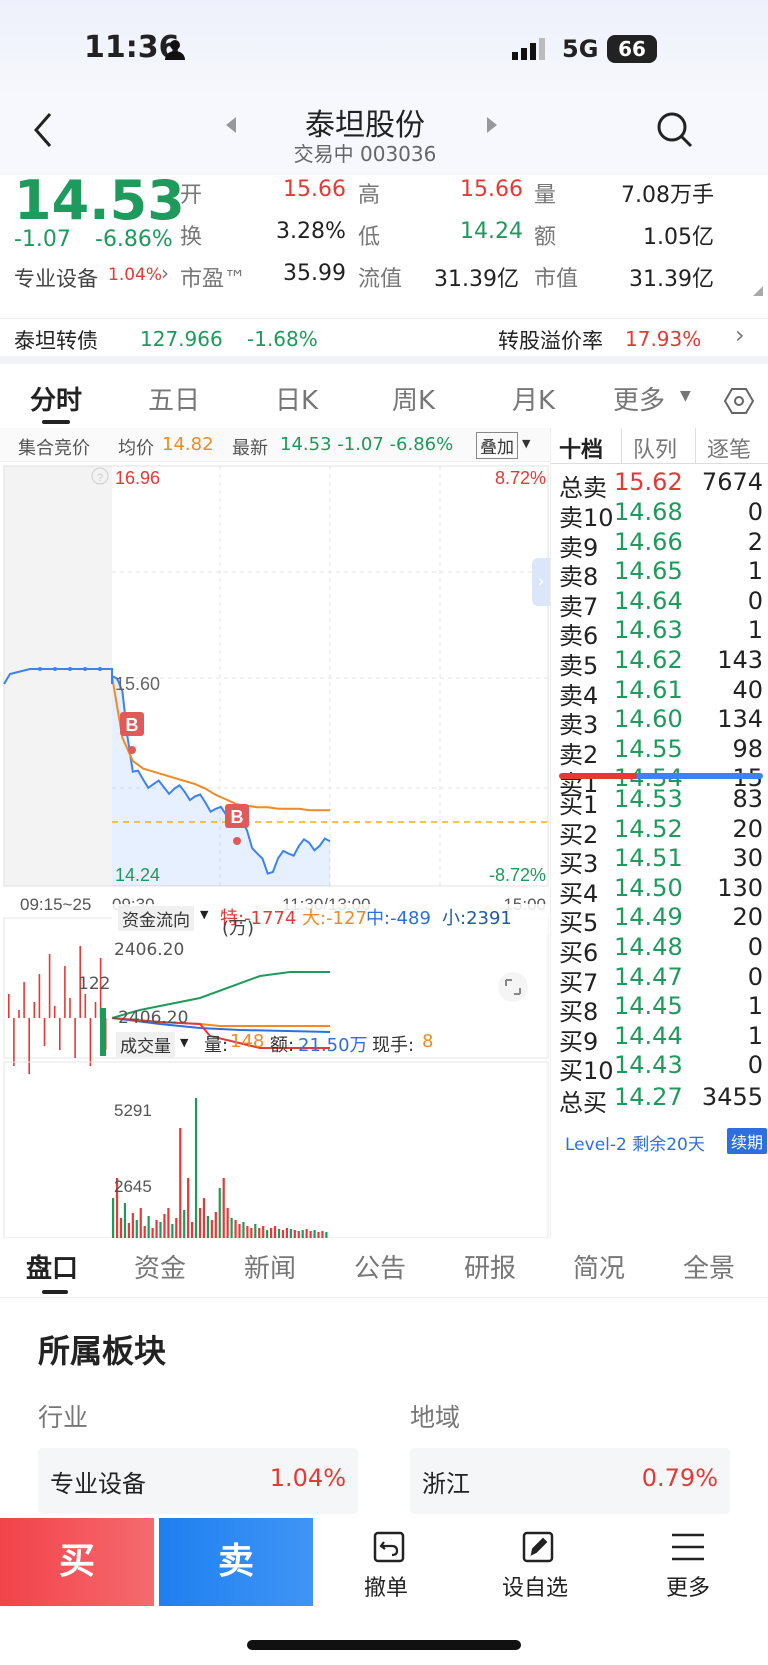 The image size is (768, 1665). What do you see at coordinates (599, 1266) in the screenshot?
I see `tab-profile: 简况` at bounding box center [599, 1266].